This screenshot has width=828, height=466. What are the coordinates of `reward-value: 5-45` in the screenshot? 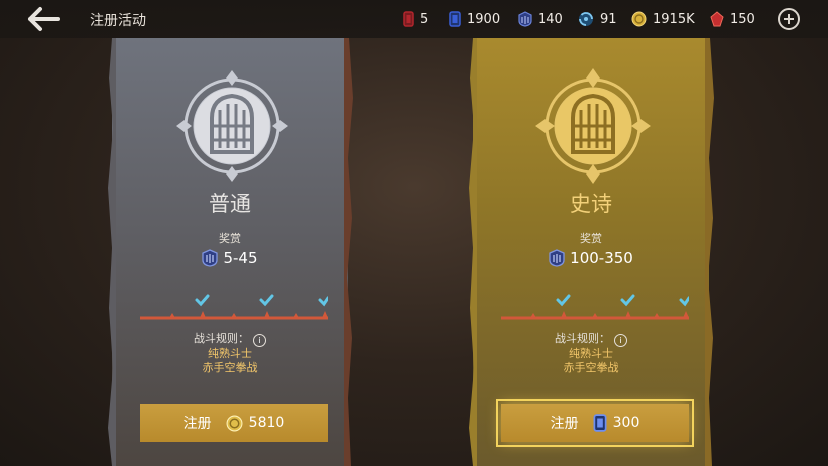 It's located at (240, 258).